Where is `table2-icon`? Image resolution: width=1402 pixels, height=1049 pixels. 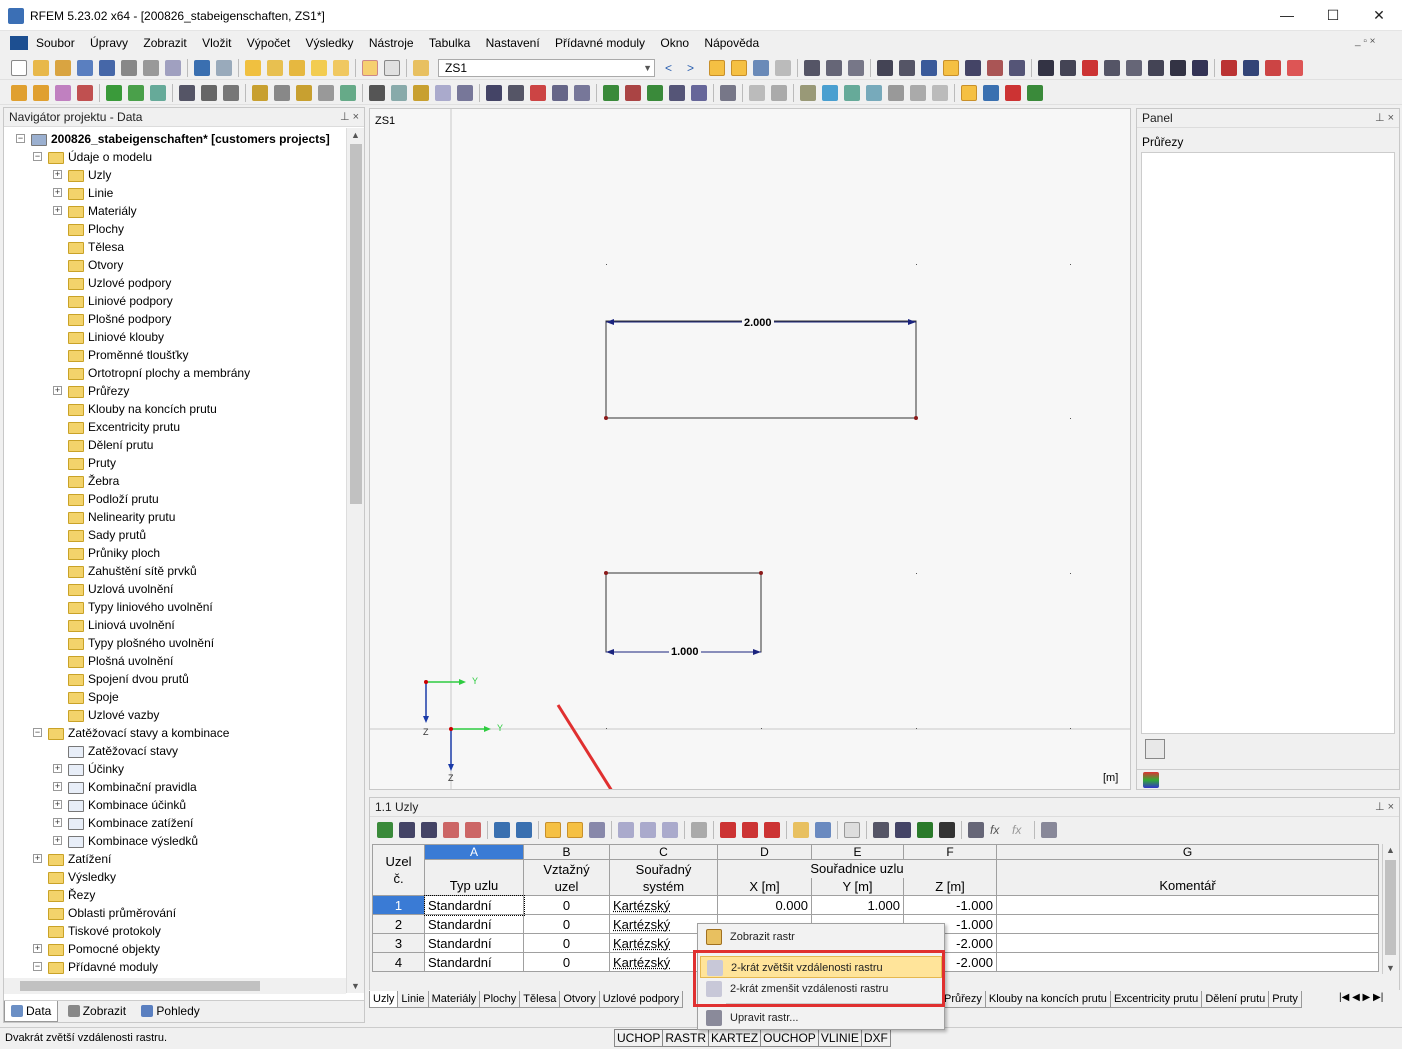
table2-icon is located at coordinates (940, 93).